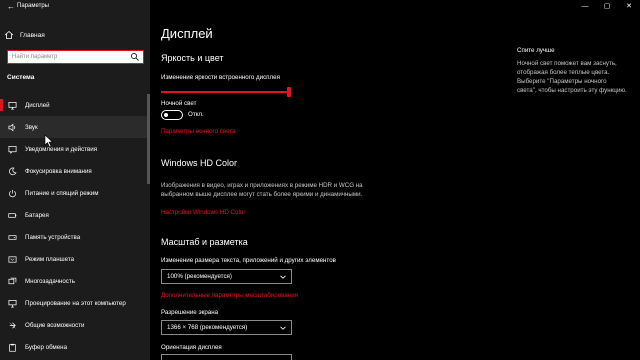  Describe the element at coordinates (199, 163) in the screenshot. I see `hd-color-heading: Windows HD Color` at that location.